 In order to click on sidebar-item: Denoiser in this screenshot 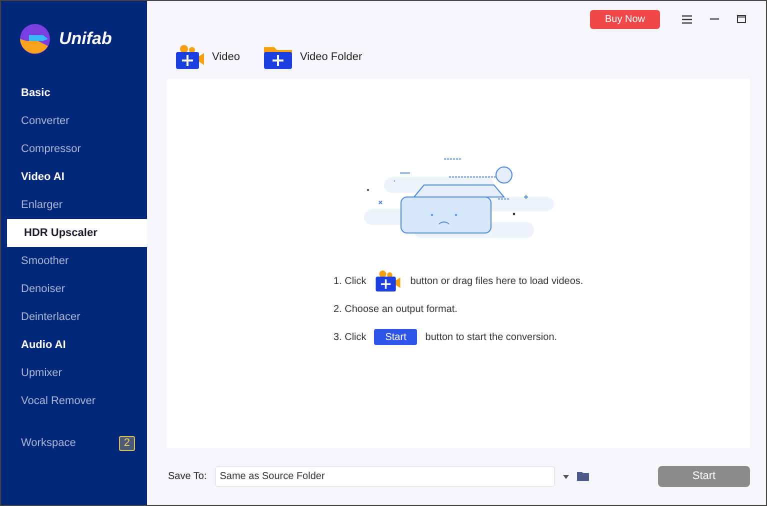, I will do `click(75, 289)`.